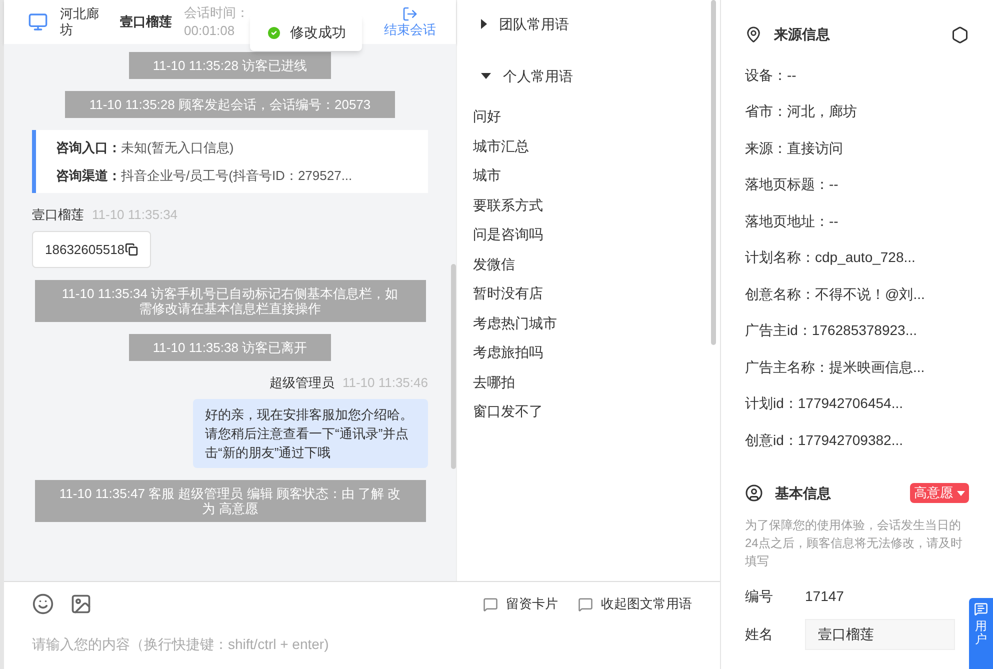  I want to click on message-time: 11-10 11:35:46, so click(385, 383).